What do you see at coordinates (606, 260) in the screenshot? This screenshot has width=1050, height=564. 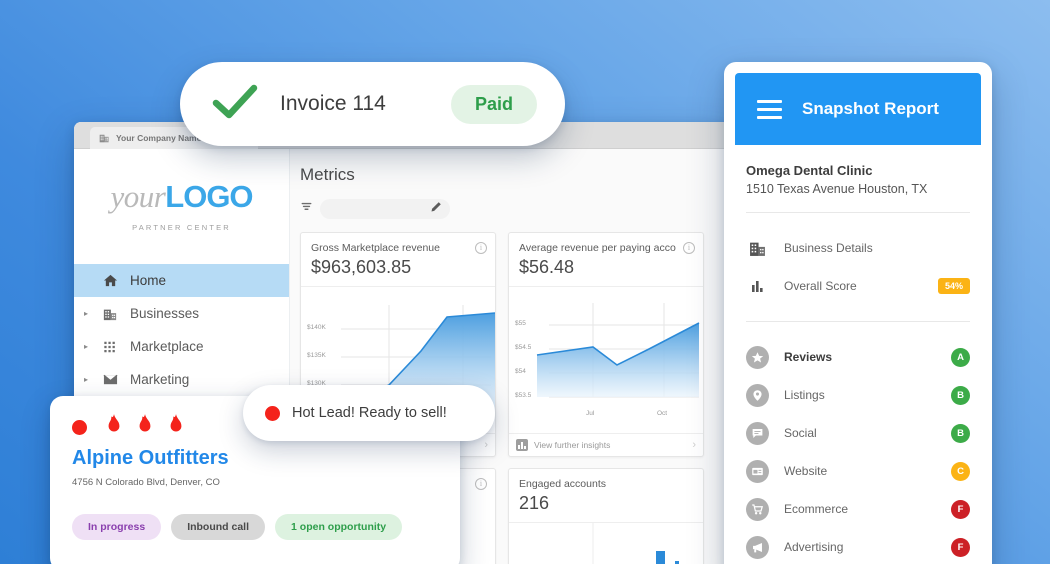 I see `card-header: Average revenue per paying acco $56.48 i` at bounding box center [606, 260].